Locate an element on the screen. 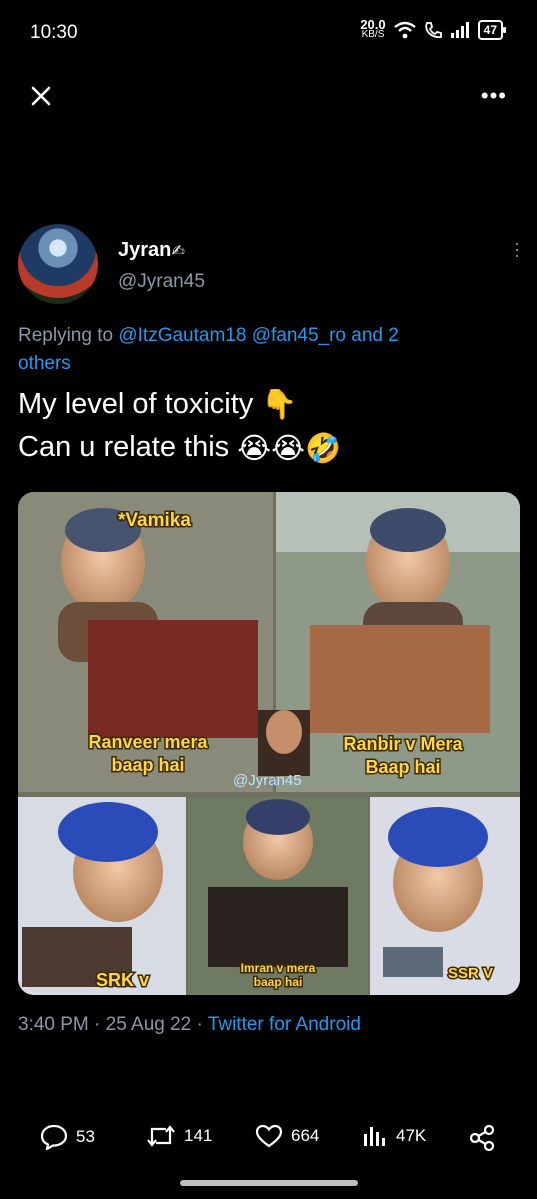  net-speed-unit: KB/S is located at coordinates (373, 34).